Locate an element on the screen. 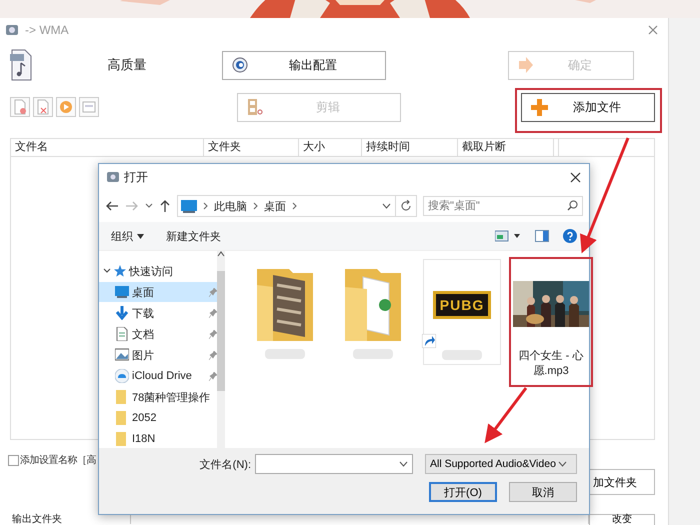 The width and height of the screenshot is (700, 525). checkbox is located at coordinates (13, 460).